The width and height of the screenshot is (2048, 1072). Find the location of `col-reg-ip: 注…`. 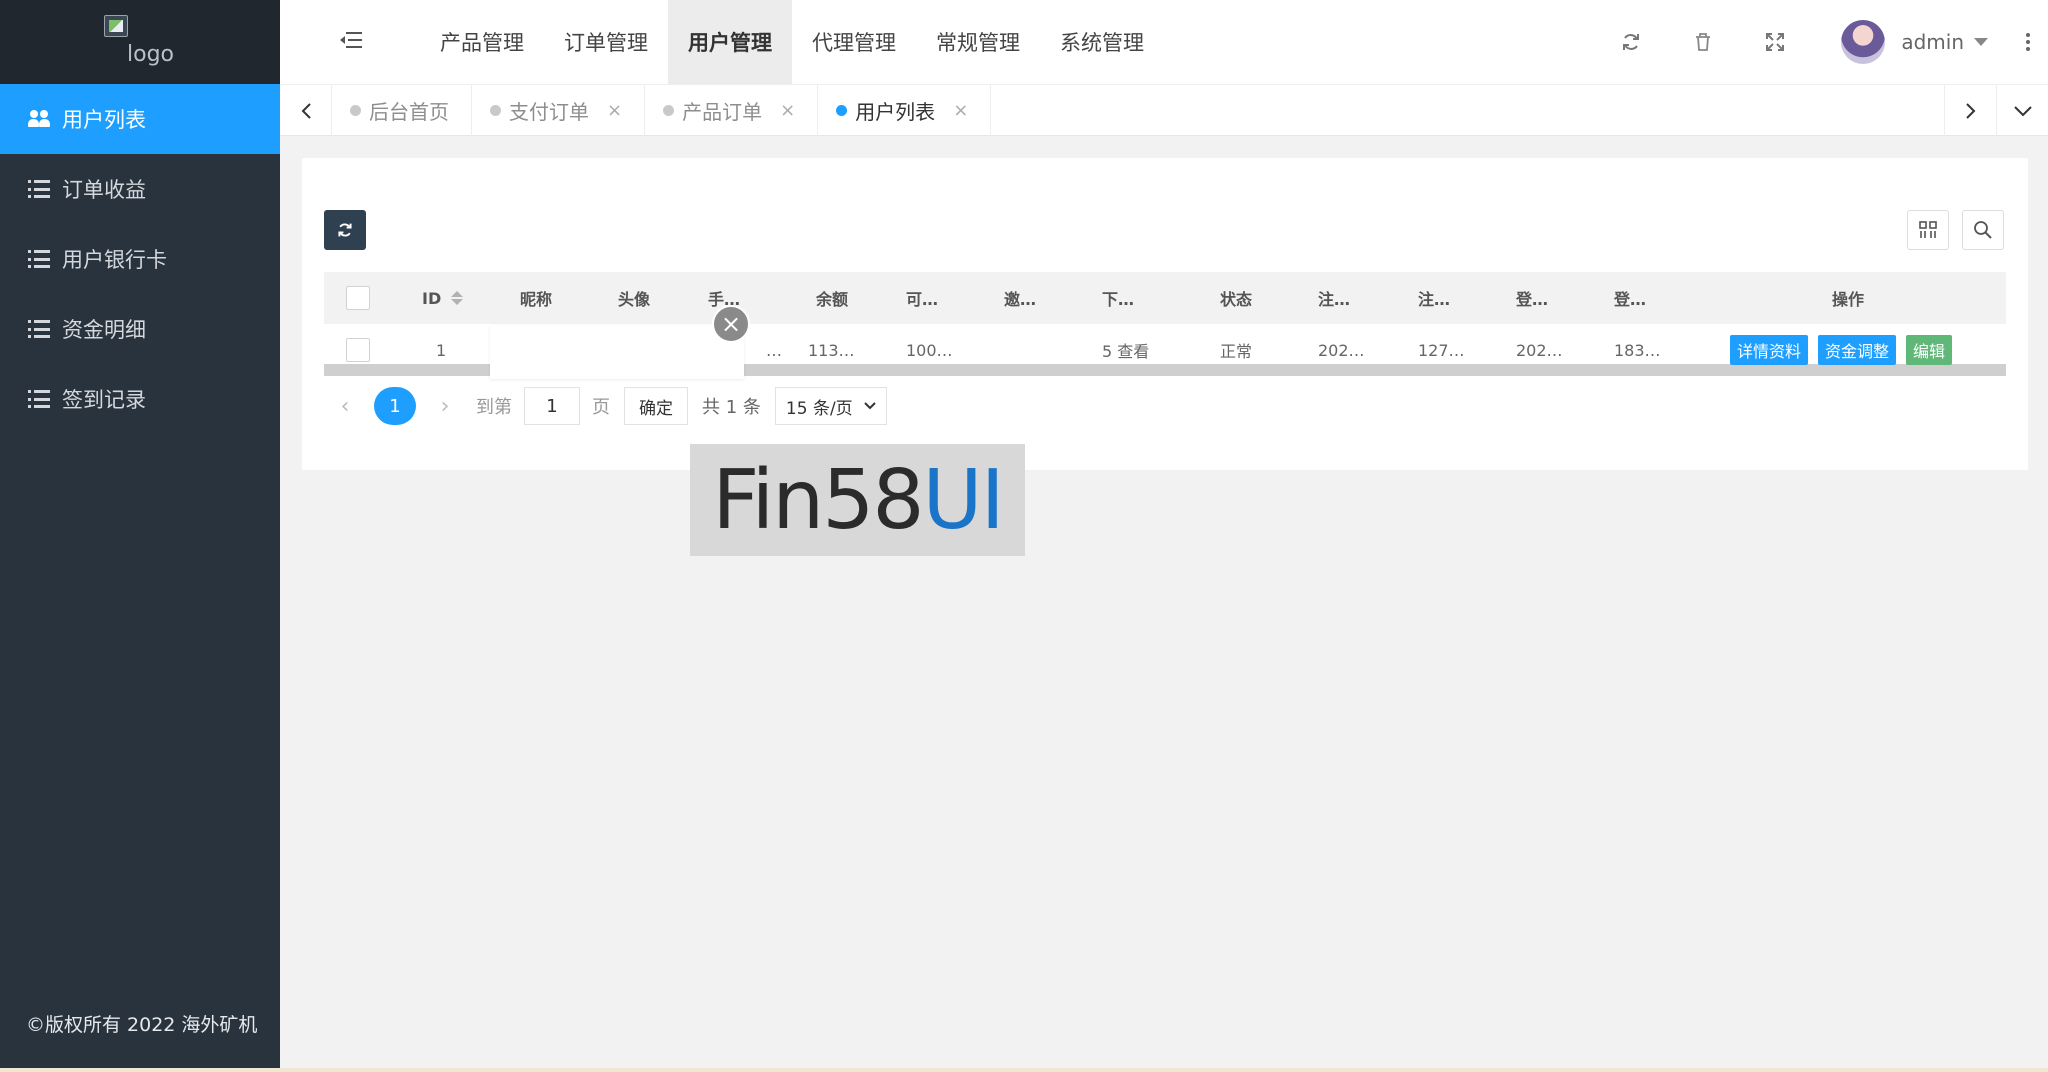

col-reg-ip: 注… is located at coordinates (1434, 299).